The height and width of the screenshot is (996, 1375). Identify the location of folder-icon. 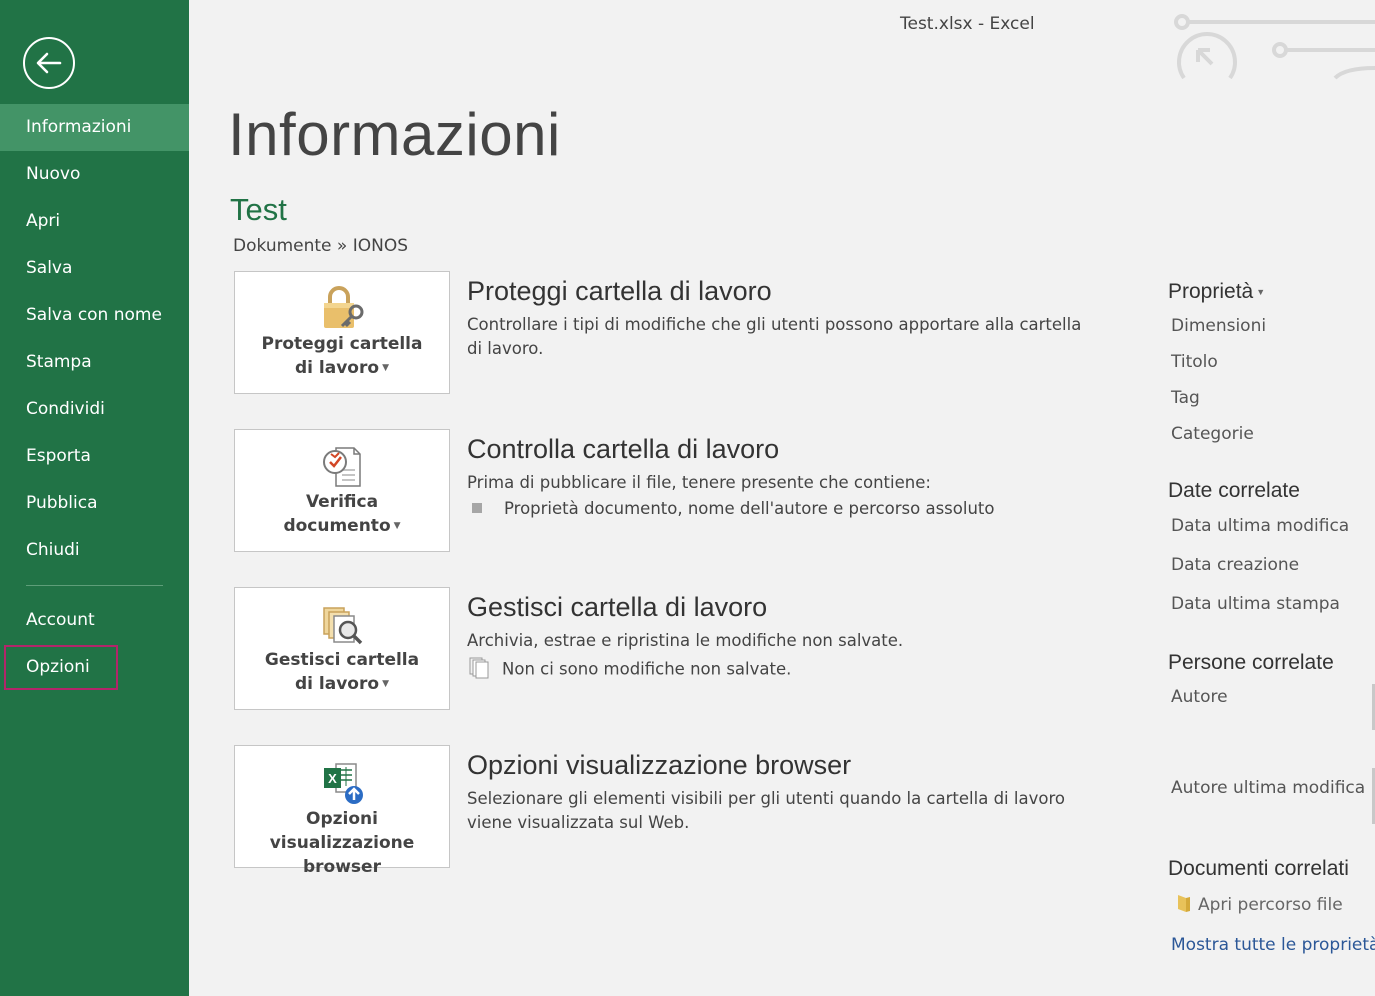
(1184, 903).